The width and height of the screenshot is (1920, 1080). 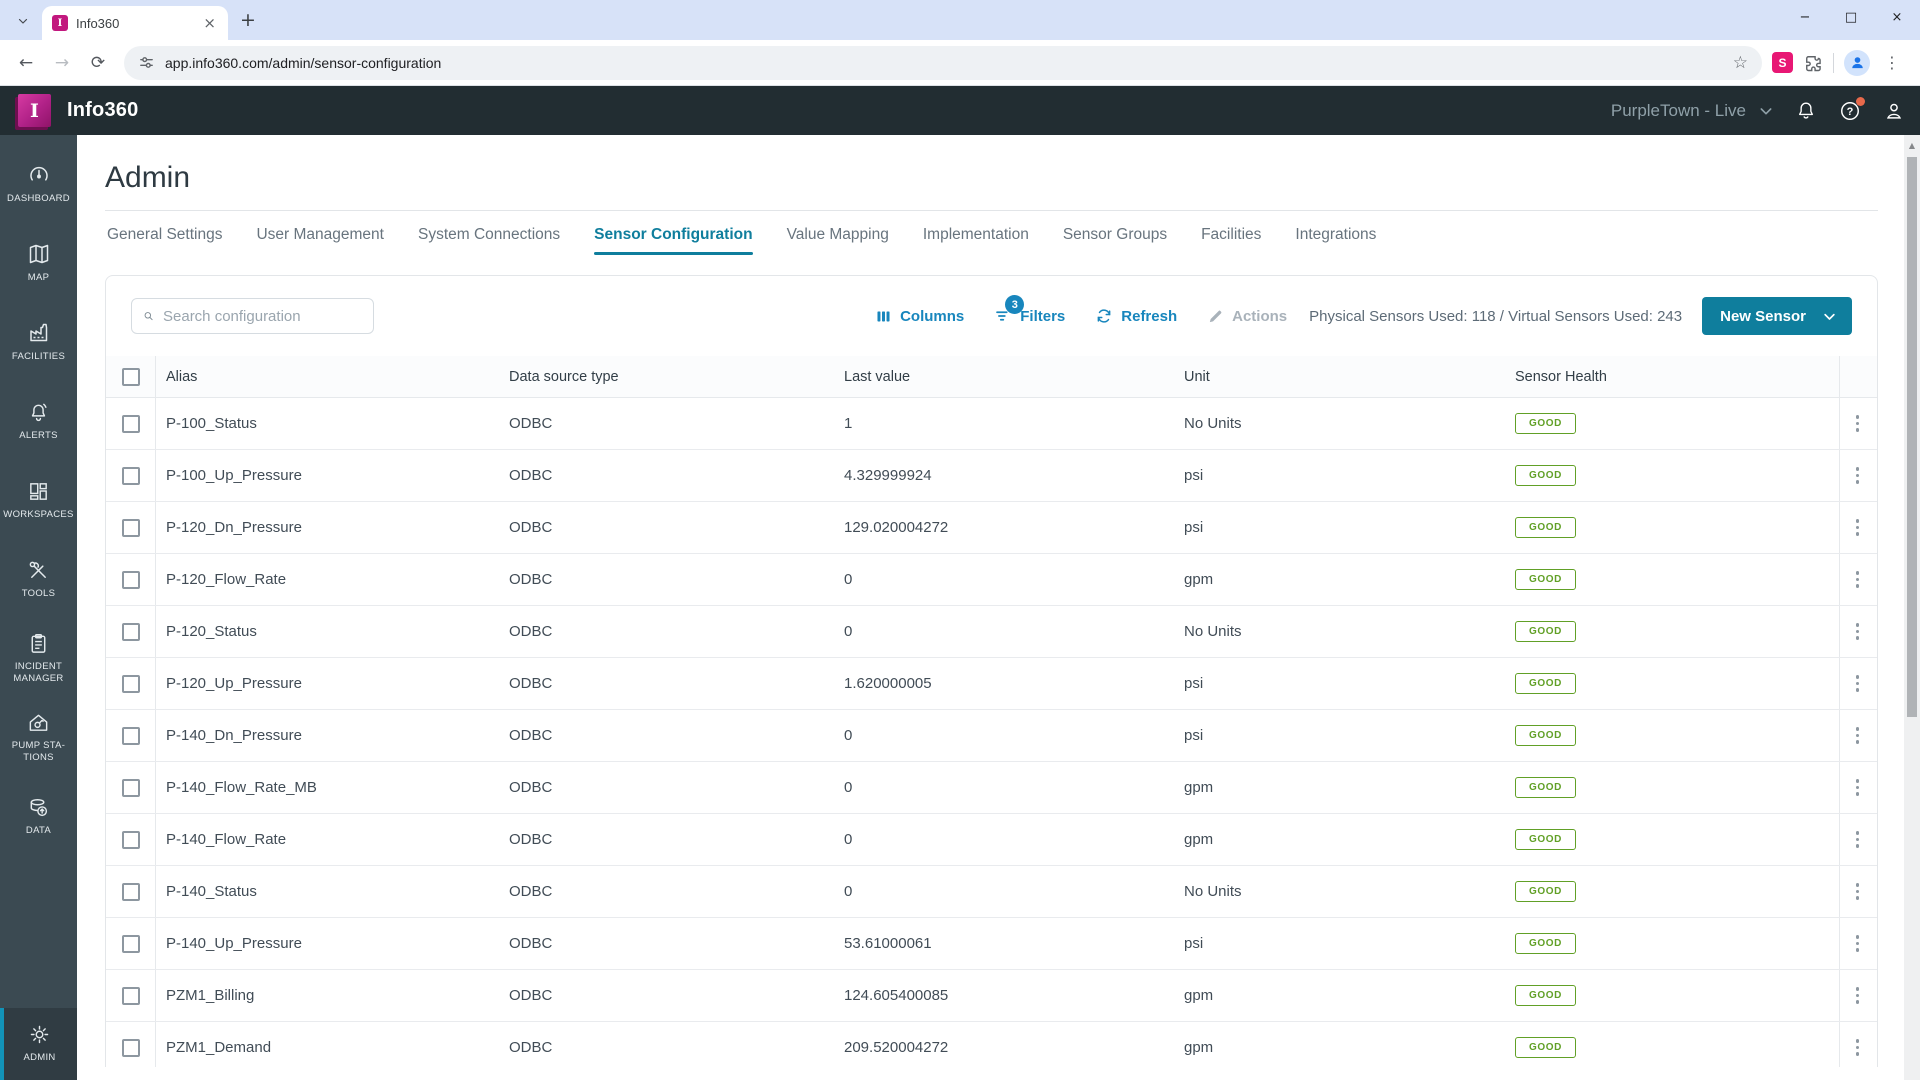 What do you see at coordinates (1213, 891) in the screenshot?
I see `cell-unit: No Units` at bounding box center [1213, 891].